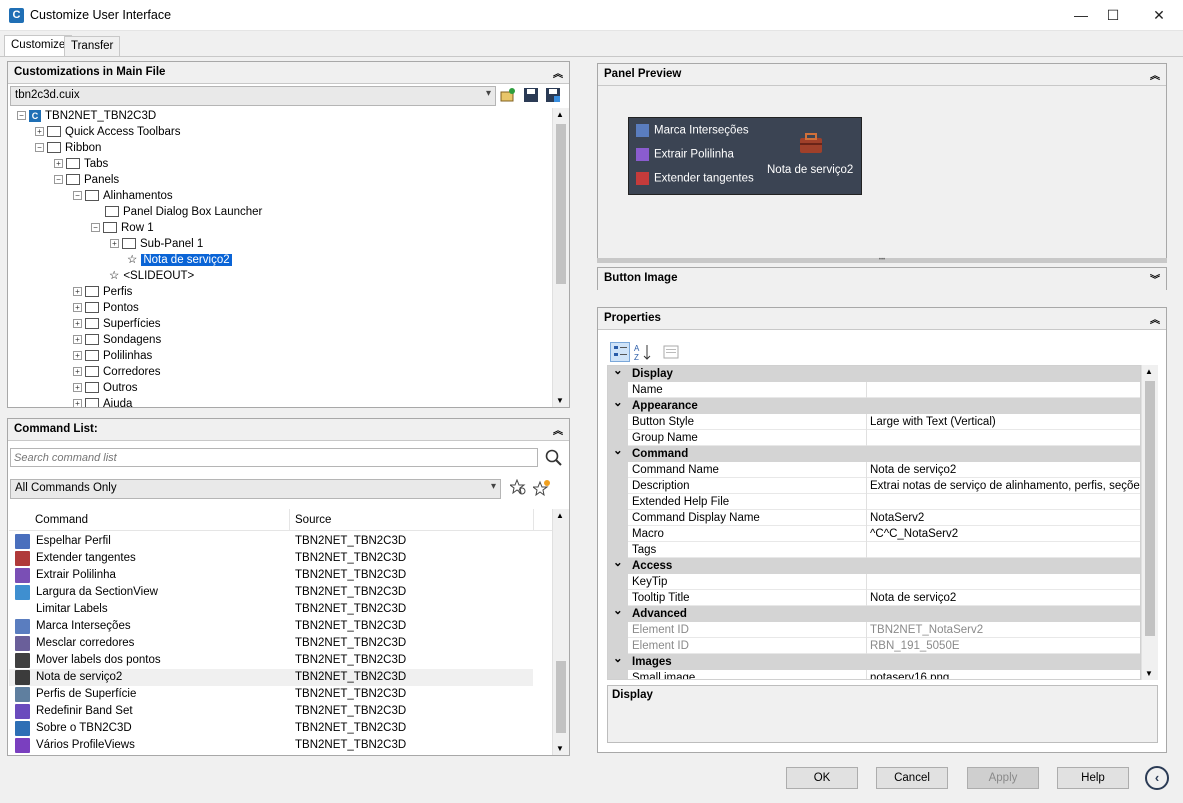 The height and width of the screenshot is (803, 1183). Describe the element at coordinates (274, 457) in the screenshot. I see `search-input` at that location.